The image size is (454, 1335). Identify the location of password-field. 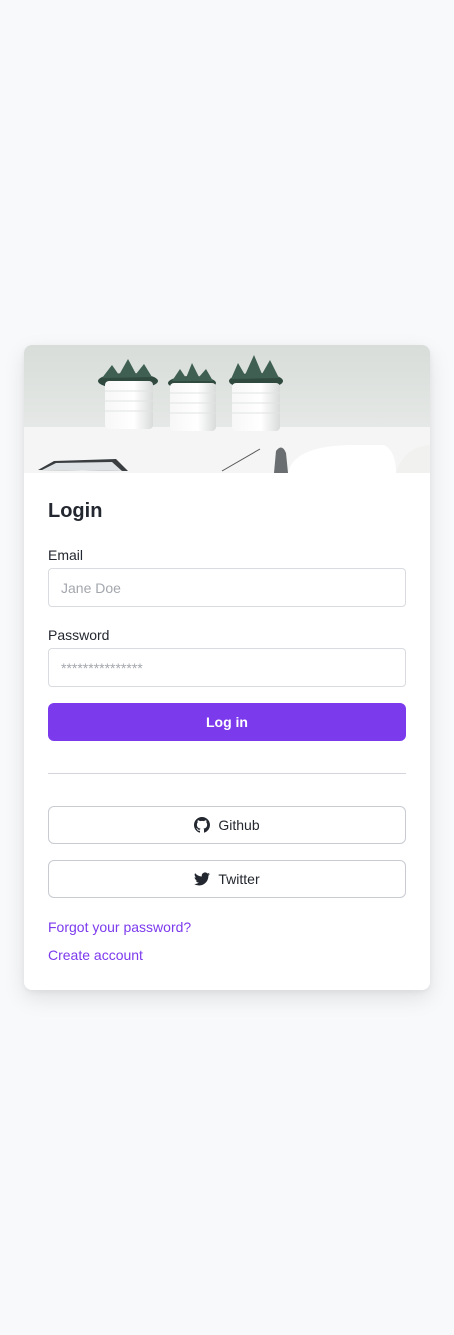
(227, 667).